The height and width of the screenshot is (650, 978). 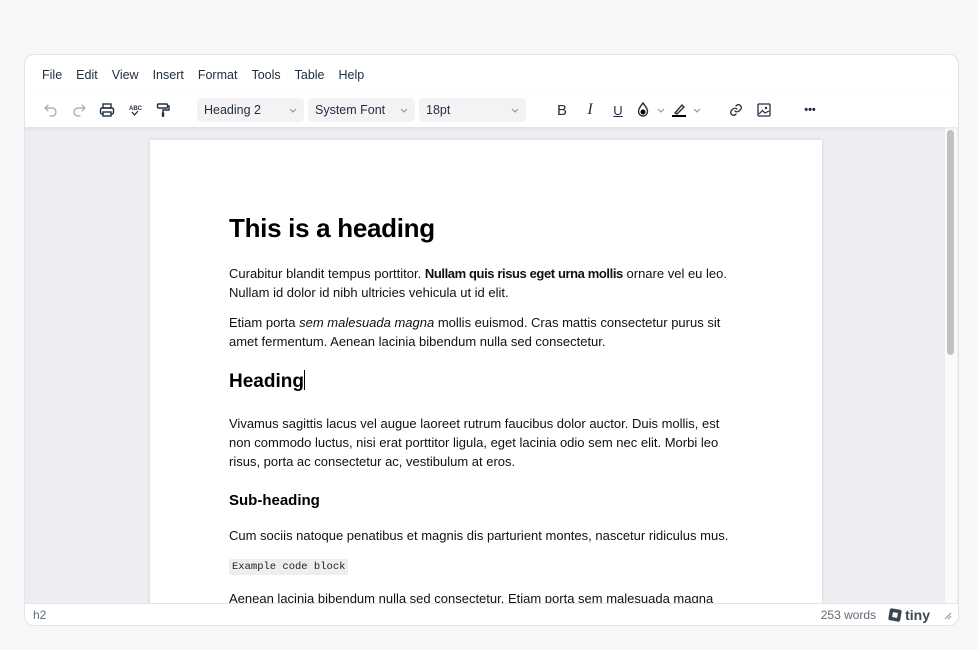 I want to click on print-button, so click(x=107, y=110).